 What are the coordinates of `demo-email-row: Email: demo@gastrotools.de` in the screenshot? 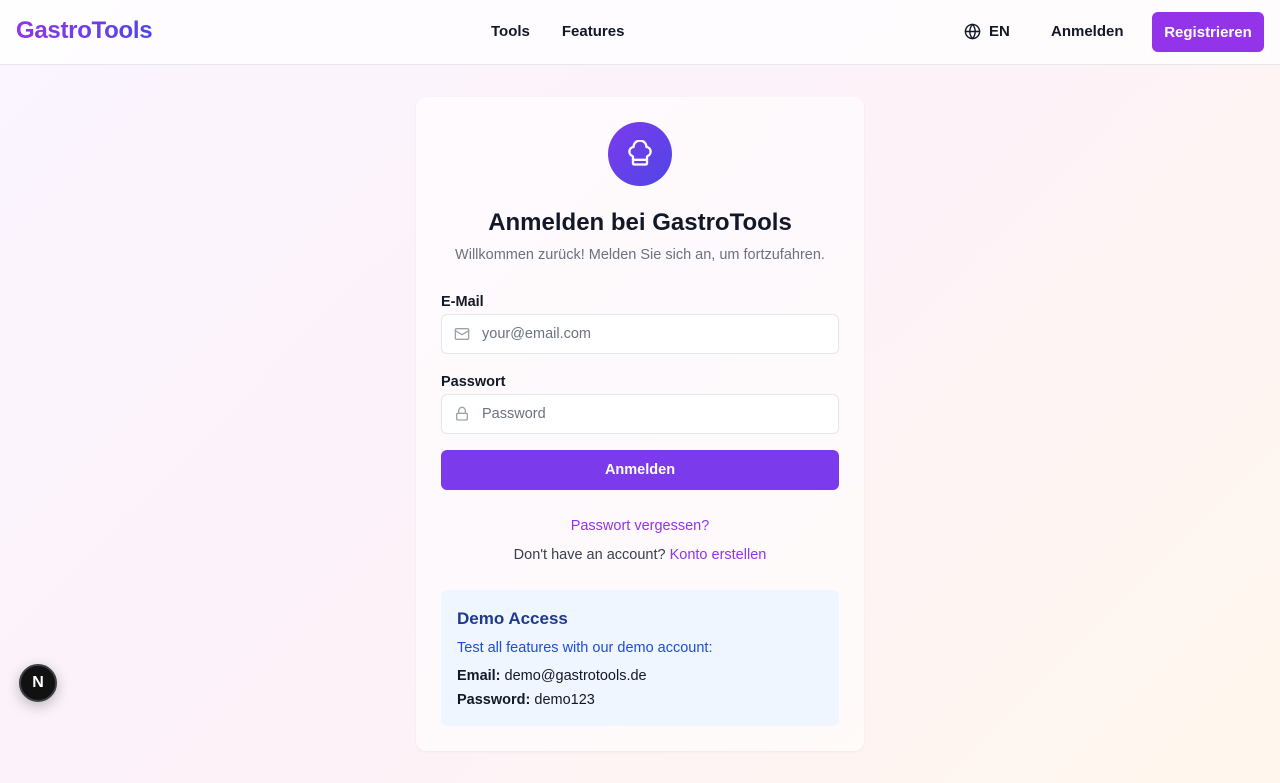 It's located at (552, 676).